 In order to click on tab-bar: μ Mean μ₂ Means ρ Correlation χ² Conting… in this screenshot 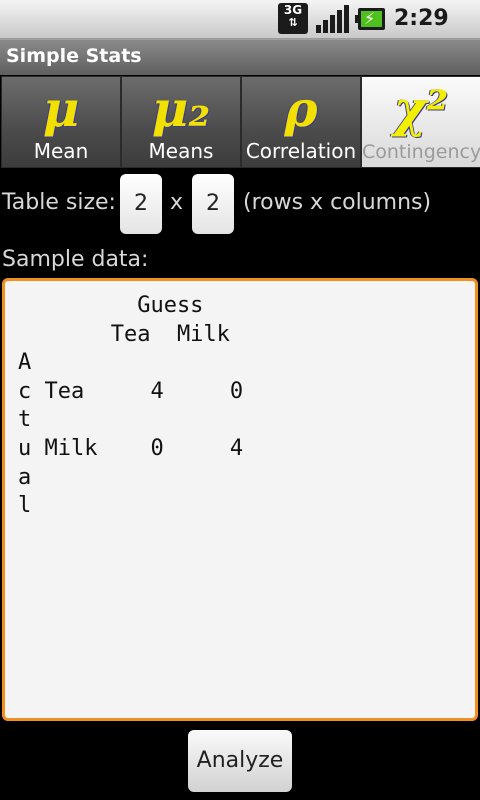, I will do `click(240, 122)`.